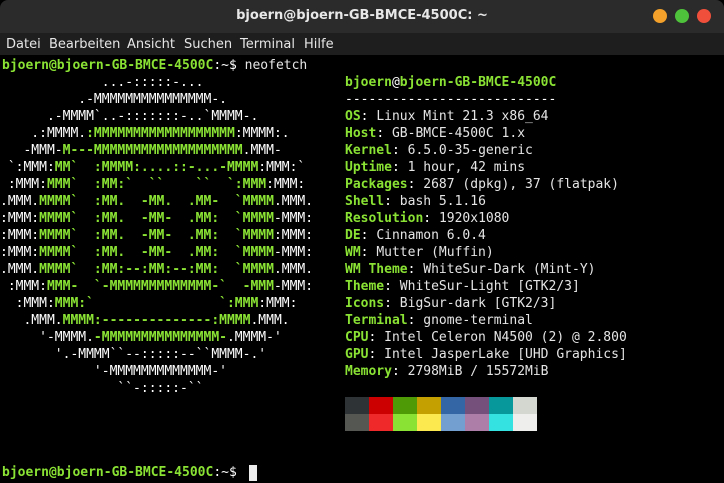  I want to click on logo-line: -MMM-M---MMMMMMMMMMMMMMMMMMM.MMM-, so click(141, 150).